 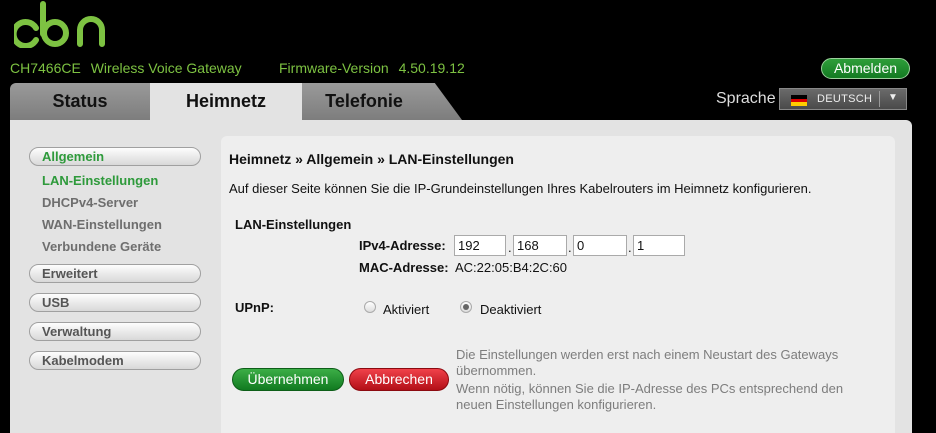 What do you see at coordinates (510, 309) in the screenshot?
I see `upnp-disabled-label: Deaktiviert` at bounding box center [510, 309].